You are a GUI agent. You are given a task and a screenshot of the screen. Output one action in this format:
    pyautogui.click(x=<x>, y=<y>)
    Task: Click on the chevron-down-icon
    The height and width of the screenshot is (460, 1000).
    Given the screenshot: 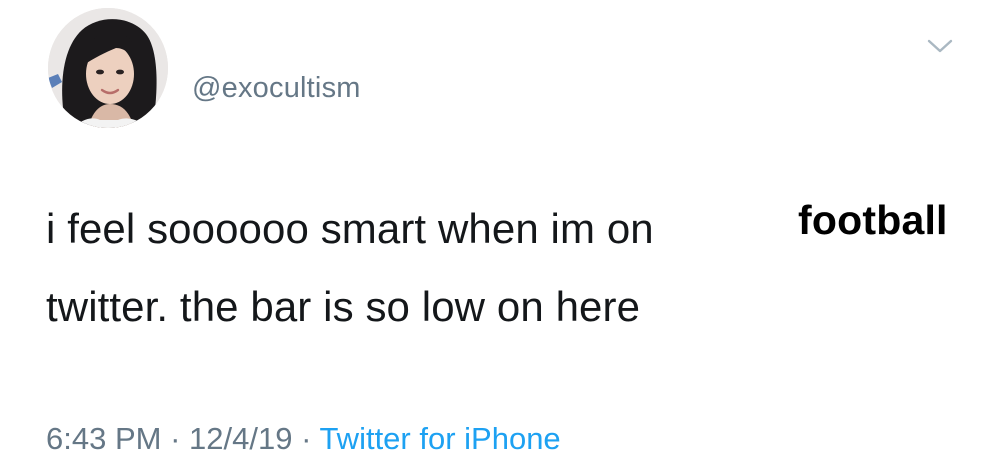 What is the action you would take?
    pyautogui.click(x=940, y=46)
    